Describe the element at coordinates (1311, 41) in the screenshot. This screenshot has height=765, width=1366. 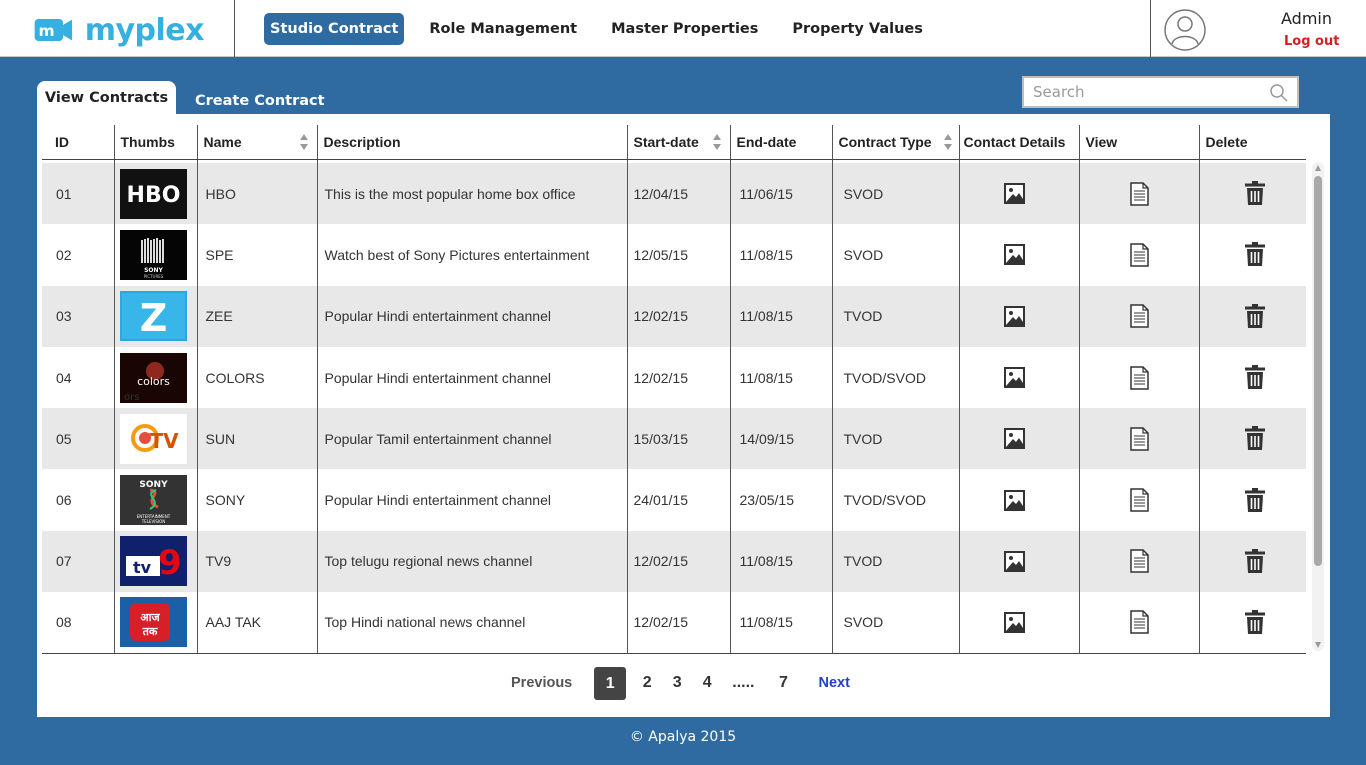
I see `logout-link: Log out` at that location.